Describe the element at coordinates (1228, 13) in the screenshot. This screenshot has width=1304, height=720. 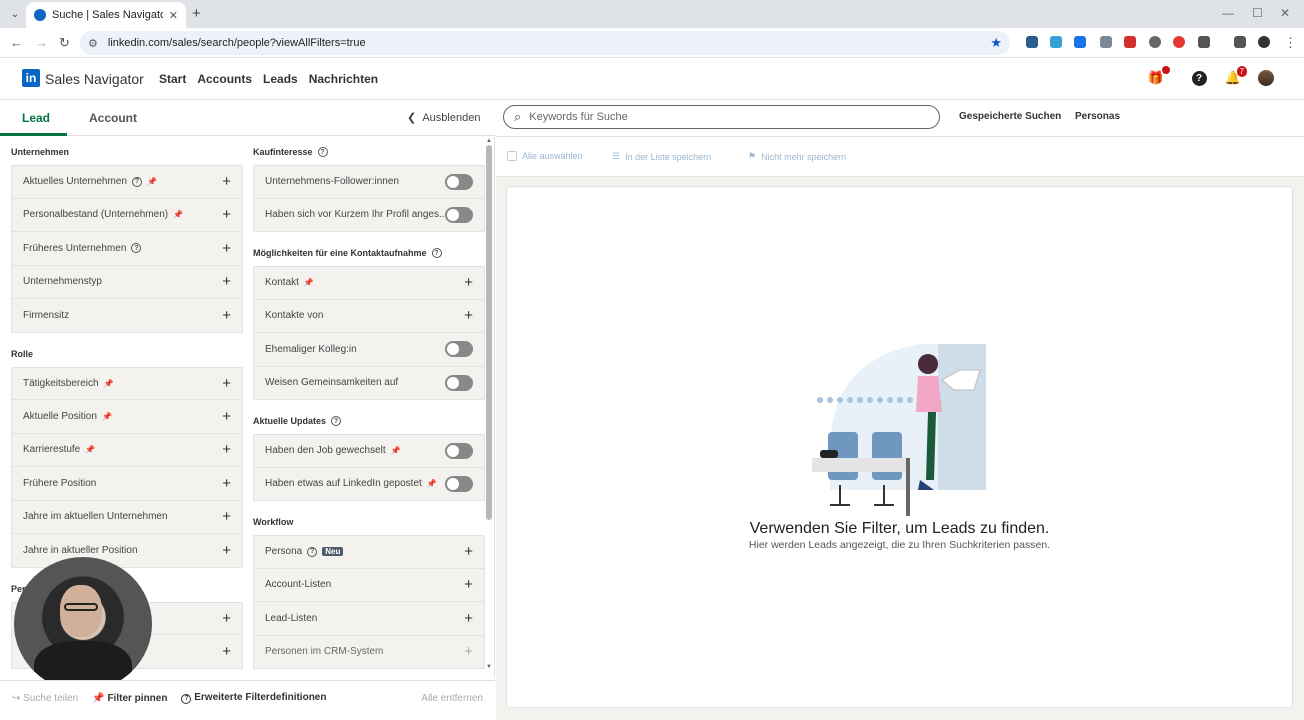
I see `minimize-icon: —` at that location.